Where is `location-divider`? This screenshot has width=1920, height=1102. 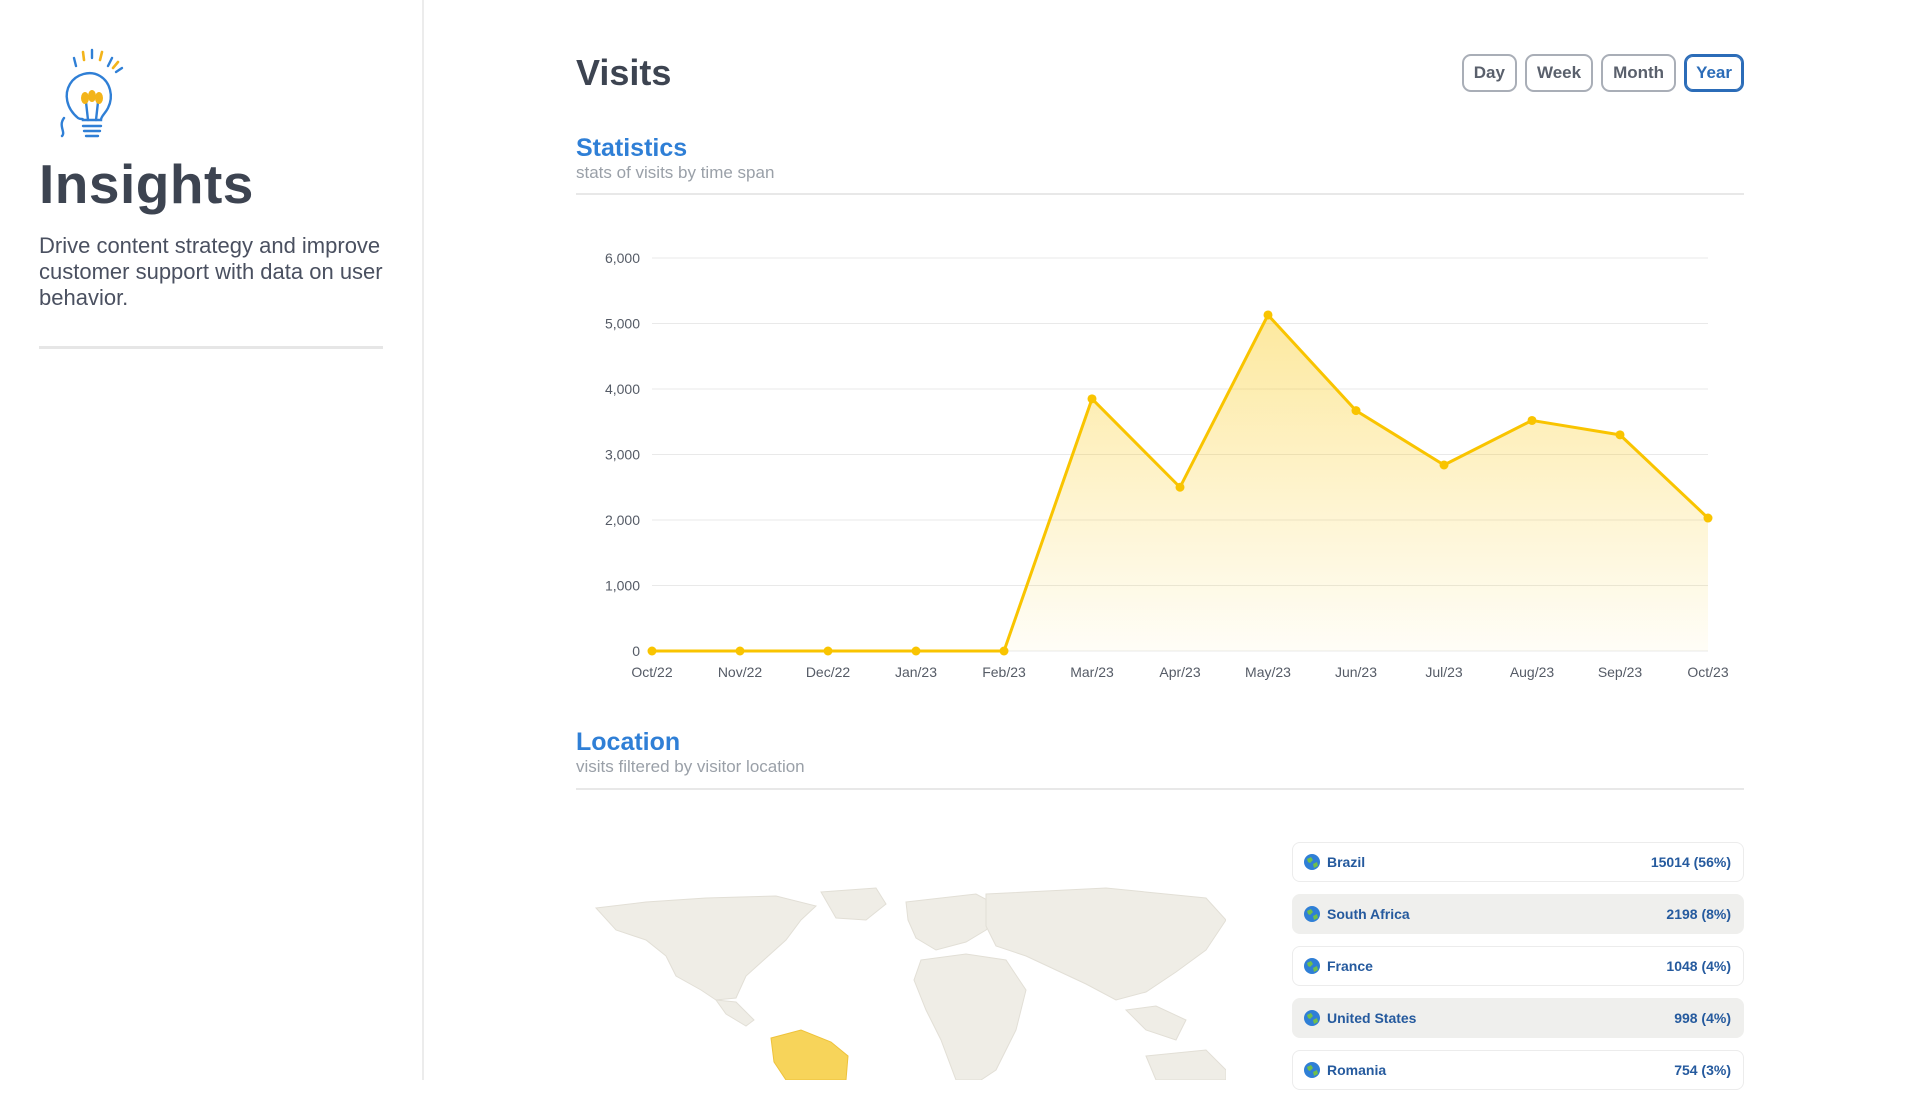 location-divider is located at coordinates (1160, 789).